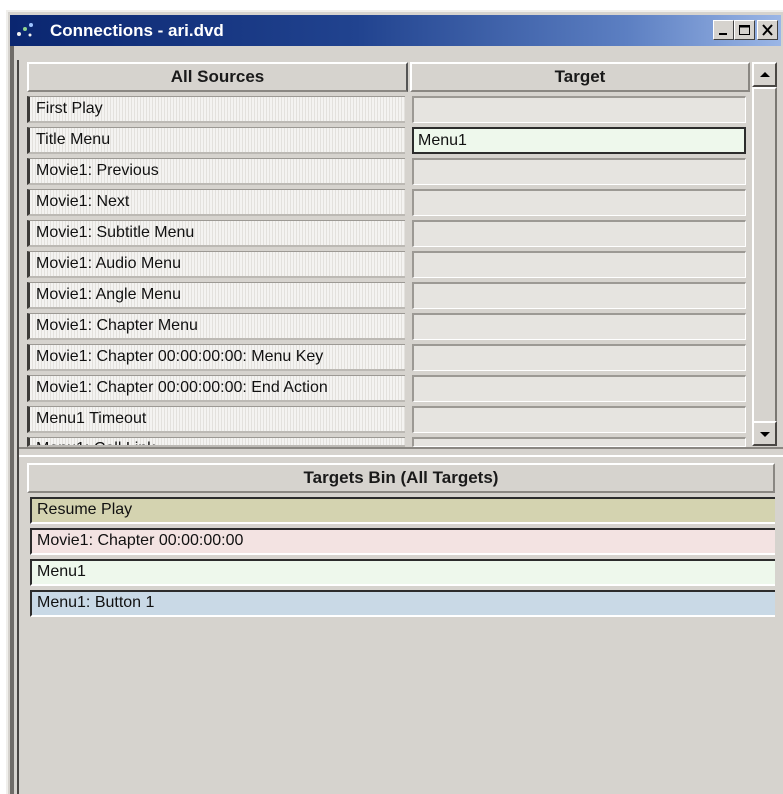  Describe the element at coordinates (401, 478) in the screenshot. I see `targets-bin-header: Targets Bin (All Targets)` at that location.